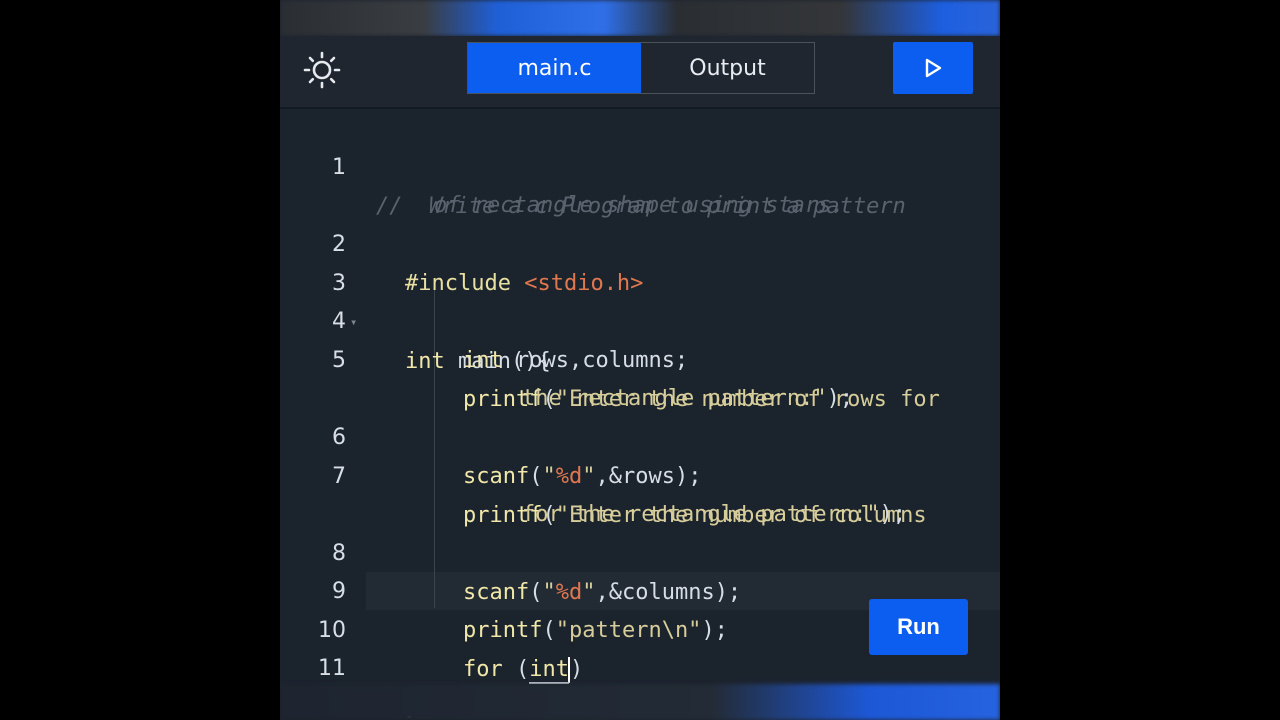 The image size is (1280, 720). I want to click on code-line: 5 printf("Enter the number of rows for, so click(640, 357).